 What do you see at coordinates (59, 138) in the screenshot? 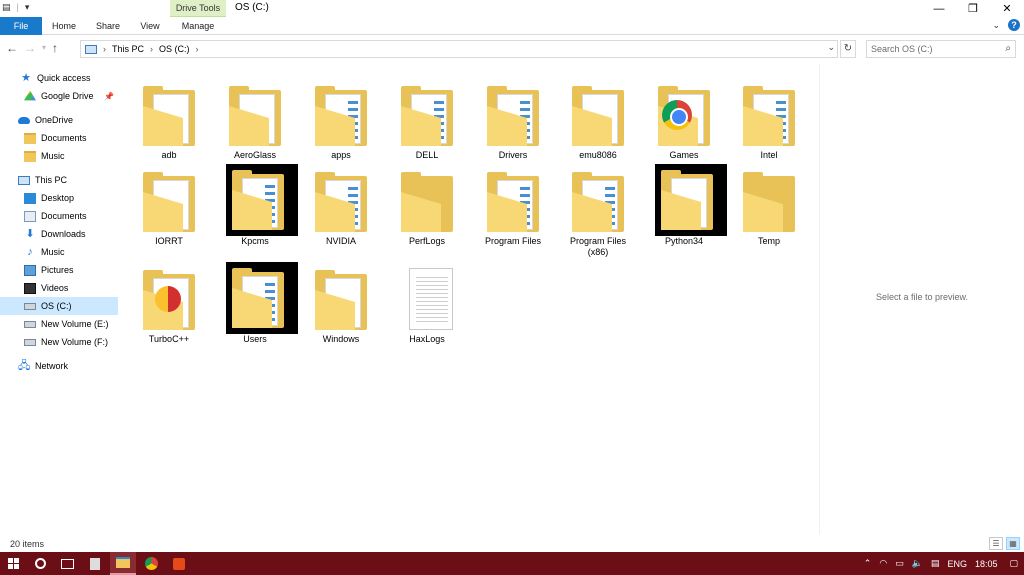
I see `sidebar-item-onedrive-documents: Documents` at bounding box center [59, 138].